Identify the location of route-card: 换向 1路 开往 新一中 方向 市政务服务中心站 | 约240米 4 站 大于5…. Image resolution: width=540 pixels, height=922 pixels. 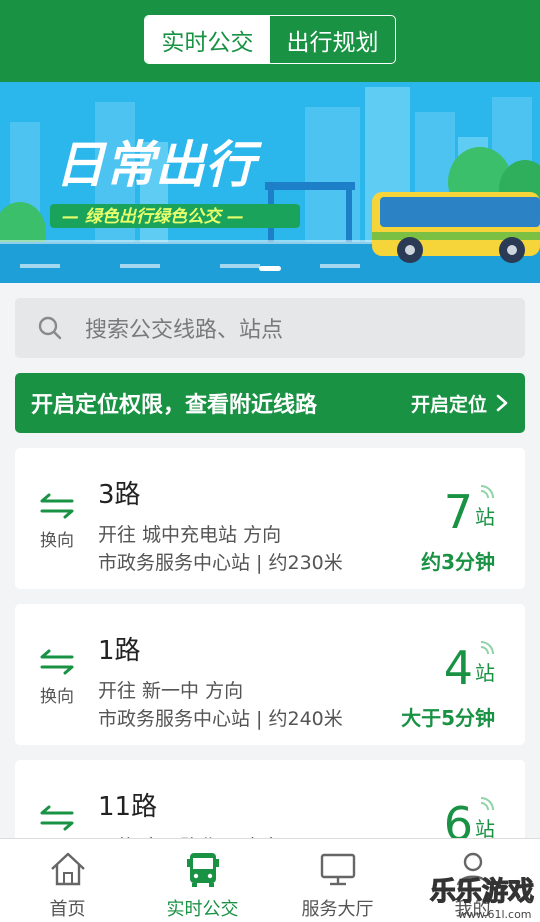
(270, 674).